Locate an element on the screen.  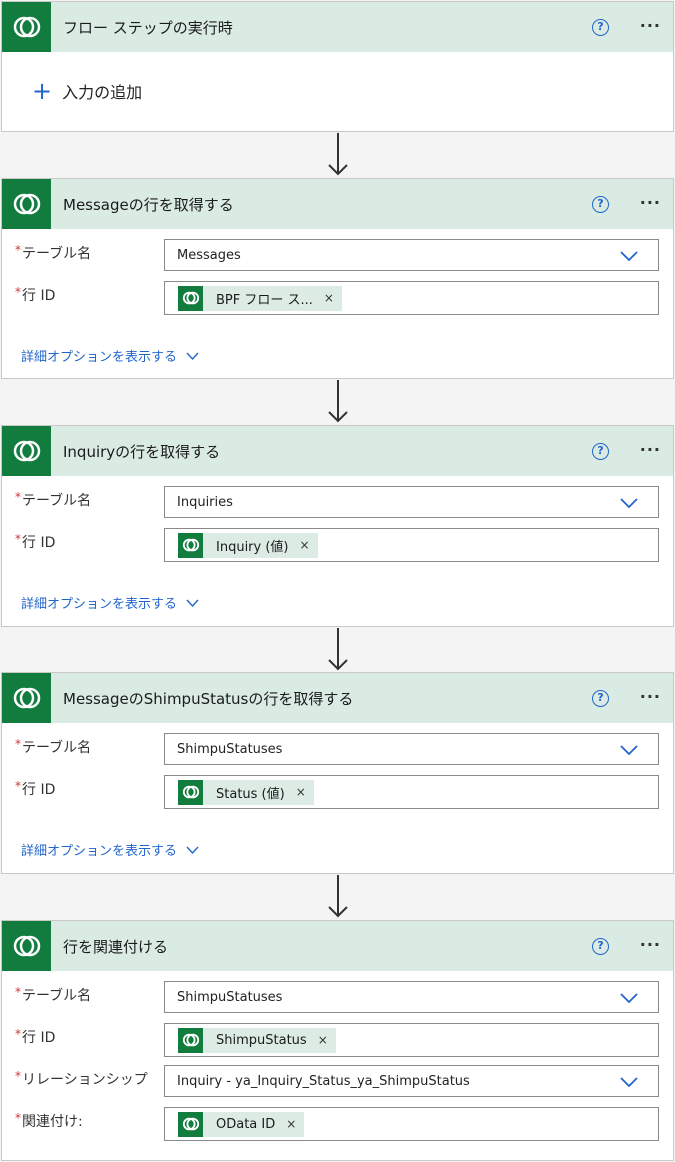
row-id-input: BPF フロー ス... × is located at coordinates (411, 298).